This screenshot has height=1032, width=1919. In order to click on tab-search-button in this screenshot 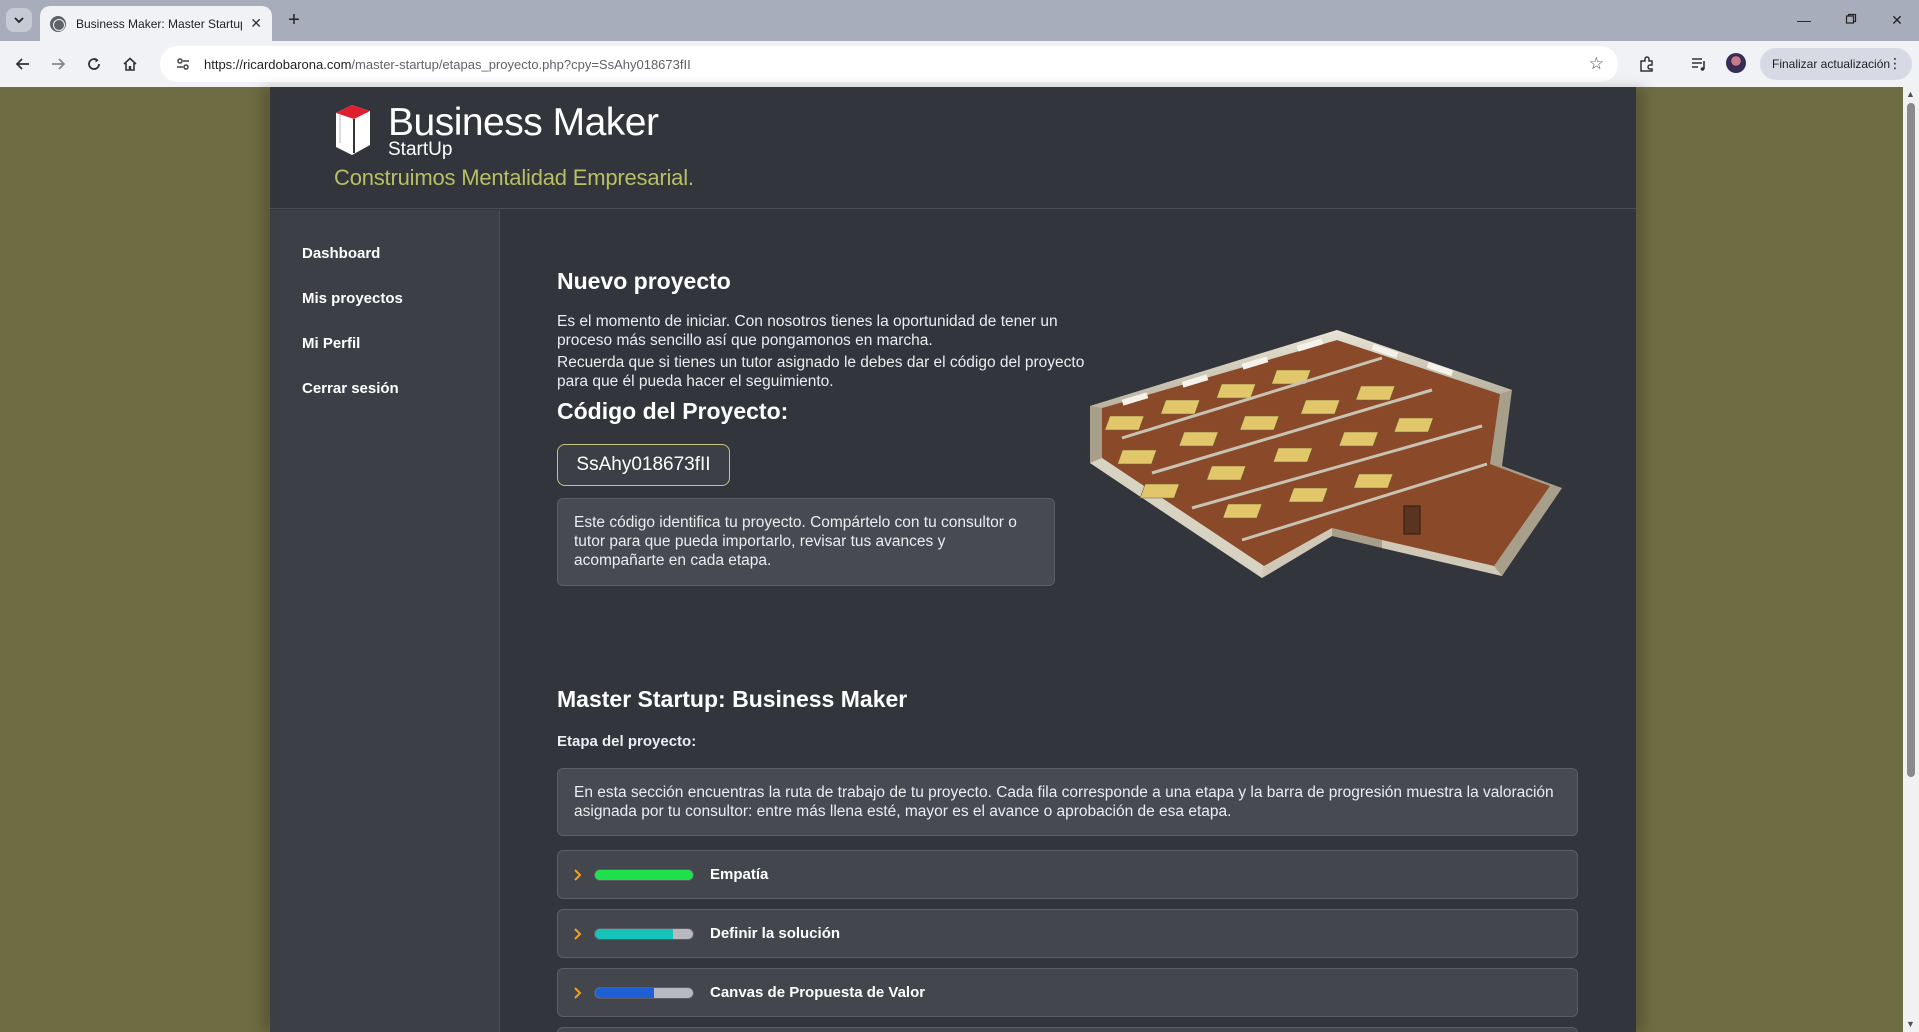, I will do `click(19, 20)`.